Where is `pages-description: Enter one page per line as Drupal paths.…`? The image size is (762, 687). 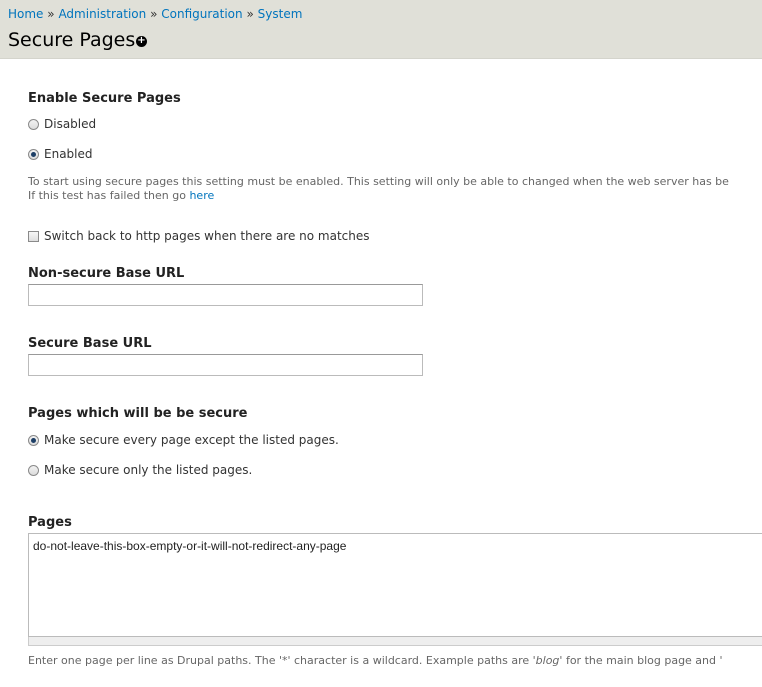
pages-description: Enter one page per line as Drupal paths.… is located at coordinates (375, 661).